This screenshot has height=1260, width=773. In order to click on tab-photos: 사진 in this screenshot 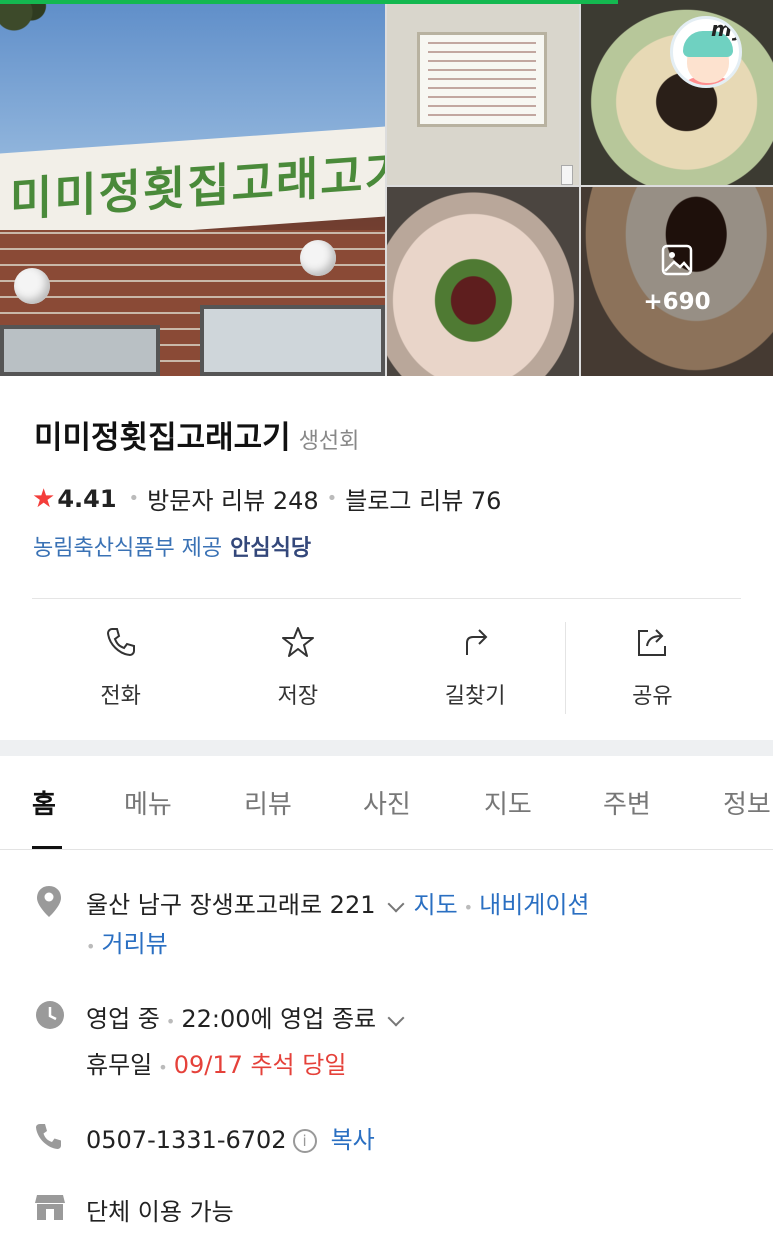, I will do `click(387, 802)`.